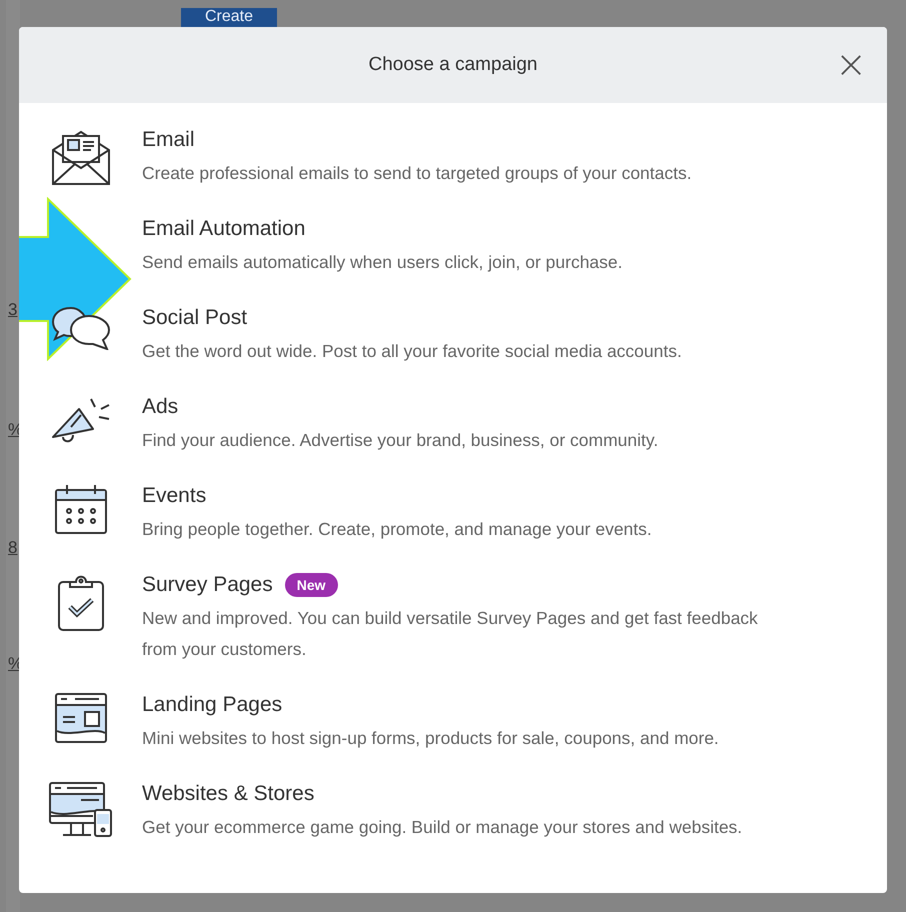 The height and width of the screenshot is (912, 906). Describe the element at coordinates (397, 529) in the screenshot. I see `campaign-description: Bring people together. Create, promote, and manage your events.` at that location.